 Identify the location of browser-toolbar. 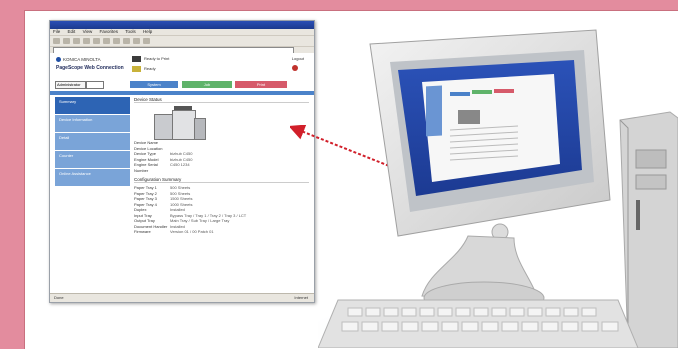
(182, 40).